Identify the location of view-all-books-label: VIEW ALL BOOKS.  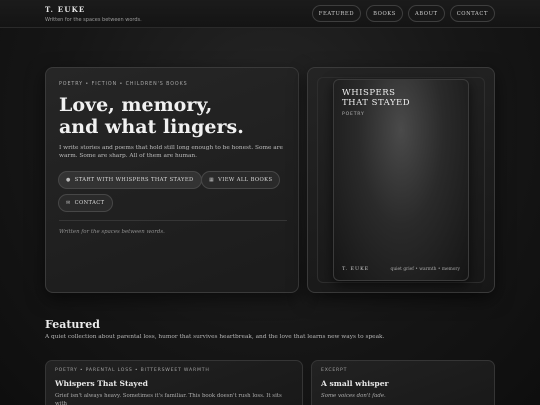
(245, 180).